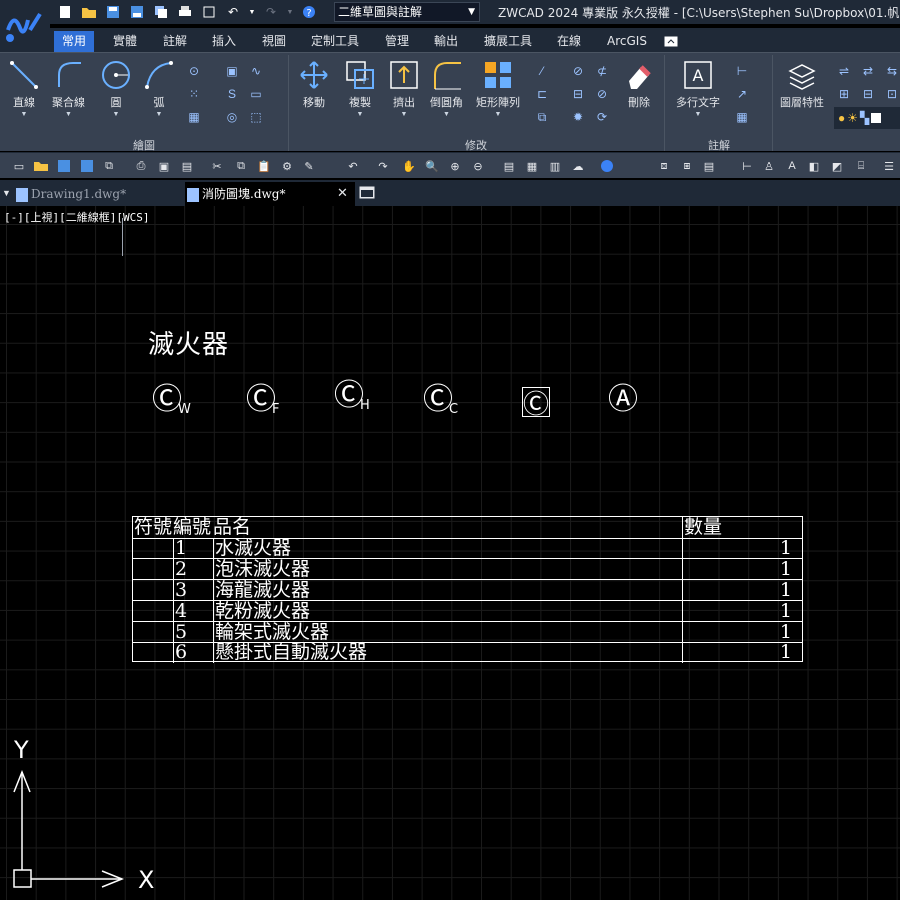 This screenshot has height=900, width=900. Describe the element at coordinates (270, 194) in the screenshot. I see `doc-tab-fire-blocks: 消防圖塊.dwg*` at that location.